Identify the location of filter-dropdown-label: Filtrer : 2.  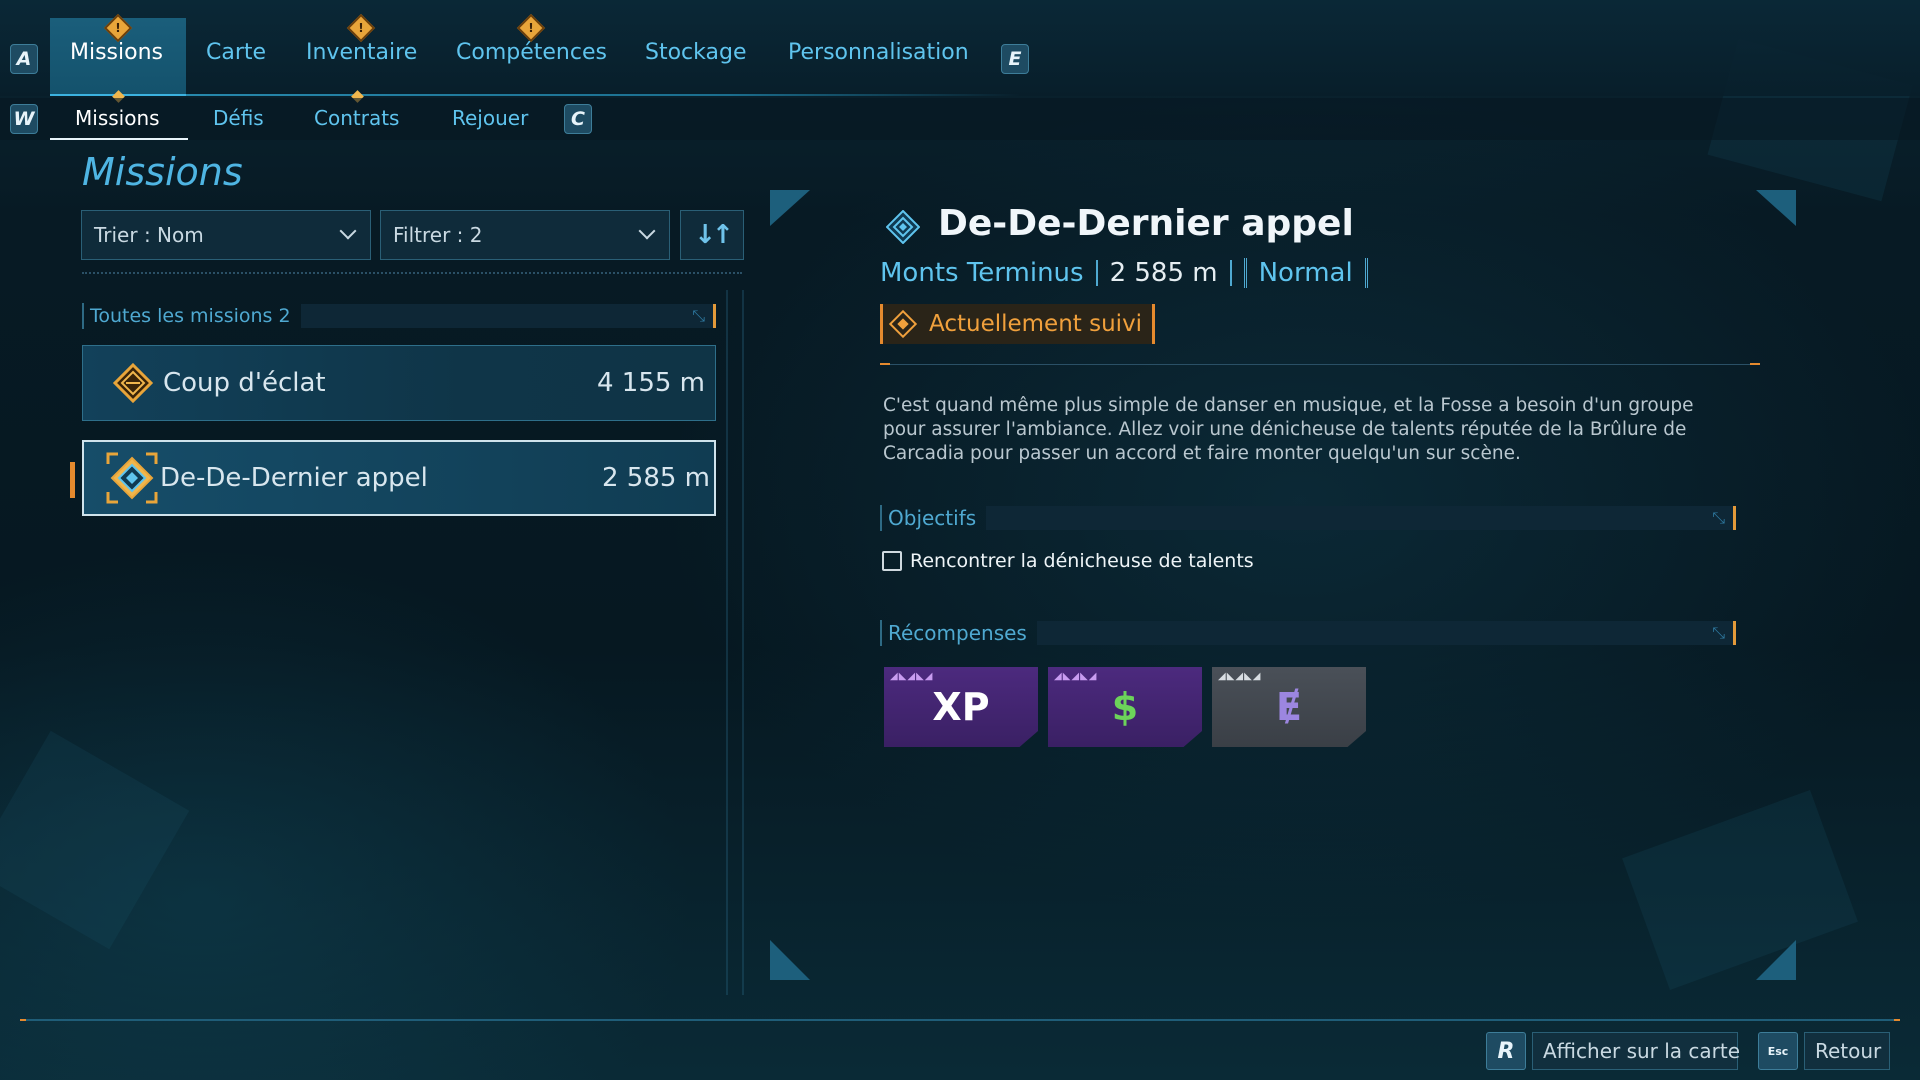
(438, 235).